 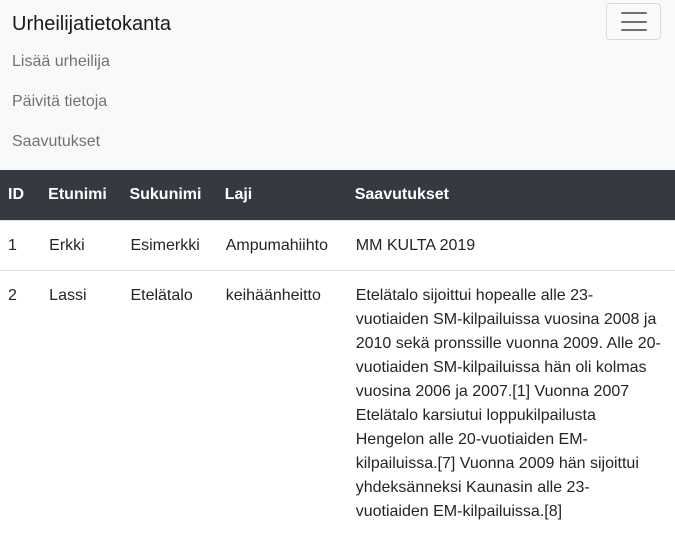 What do you see at coordinates (89, 195) in the screenshot?
I see `column-header-first-name: Etunimi` at bounding box center [89, 195].